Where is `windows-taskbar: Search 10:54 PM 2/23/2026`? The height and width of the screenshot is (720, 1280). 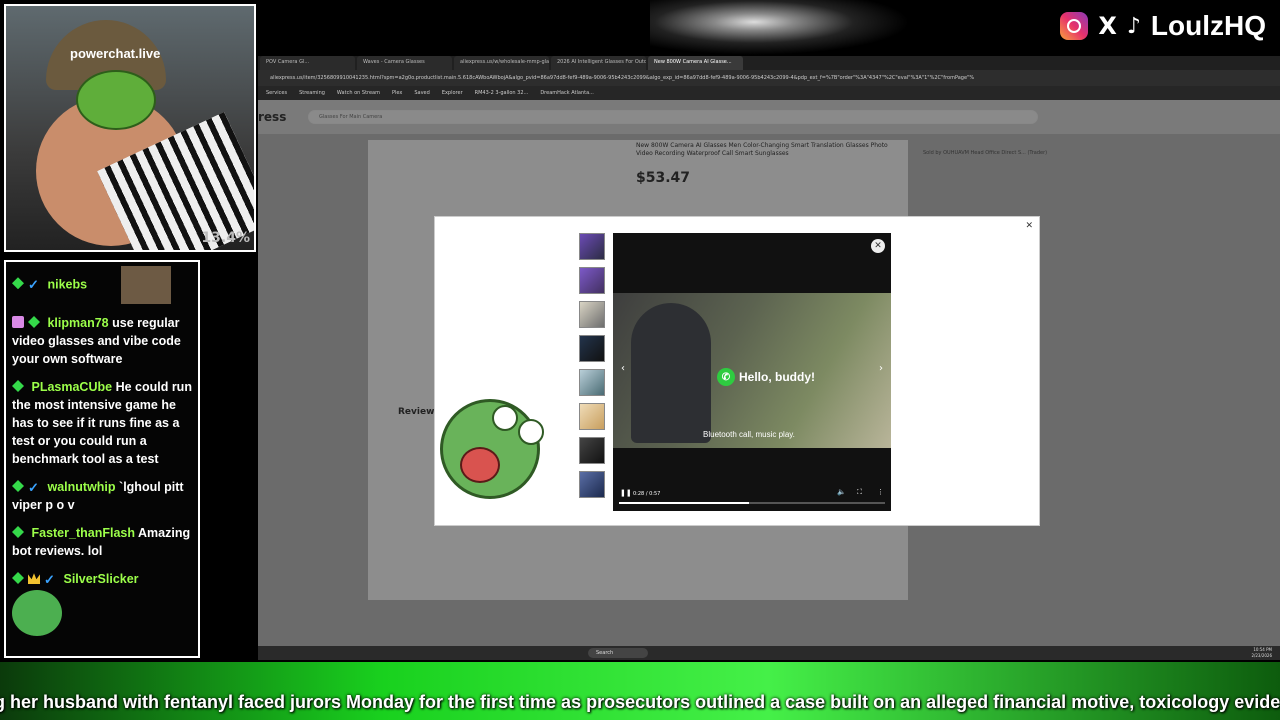
windows-taskbar: Search 10:54 PM 2/23/2026 is located at coordinates (769, 653).